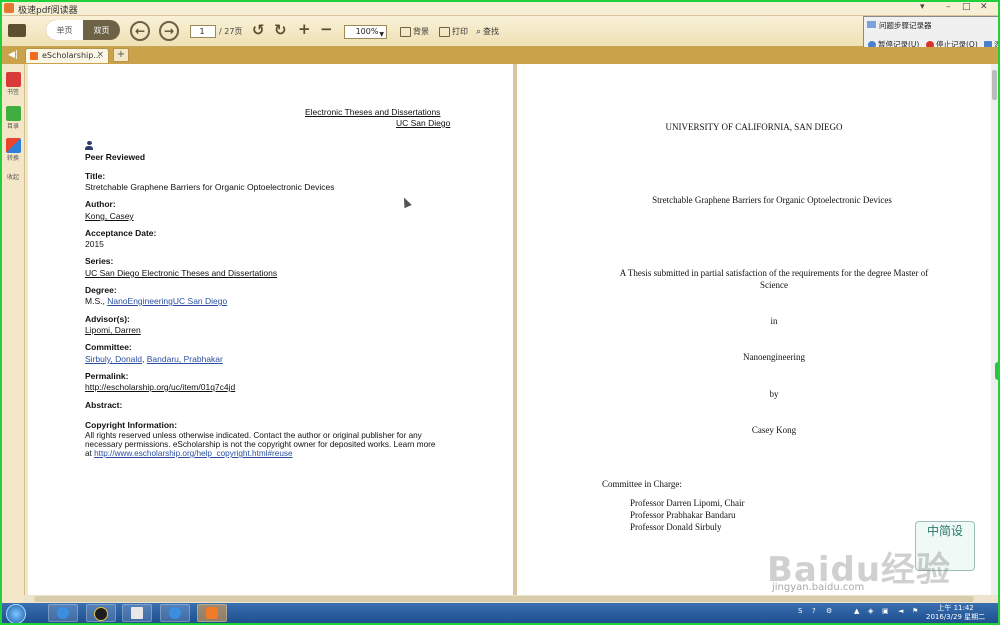 This screenshot has height=625, width=1000. Describe the element at coordinates (13, 118) in the screenshot. I see `sidebar-item-contents: 目录` at that location.